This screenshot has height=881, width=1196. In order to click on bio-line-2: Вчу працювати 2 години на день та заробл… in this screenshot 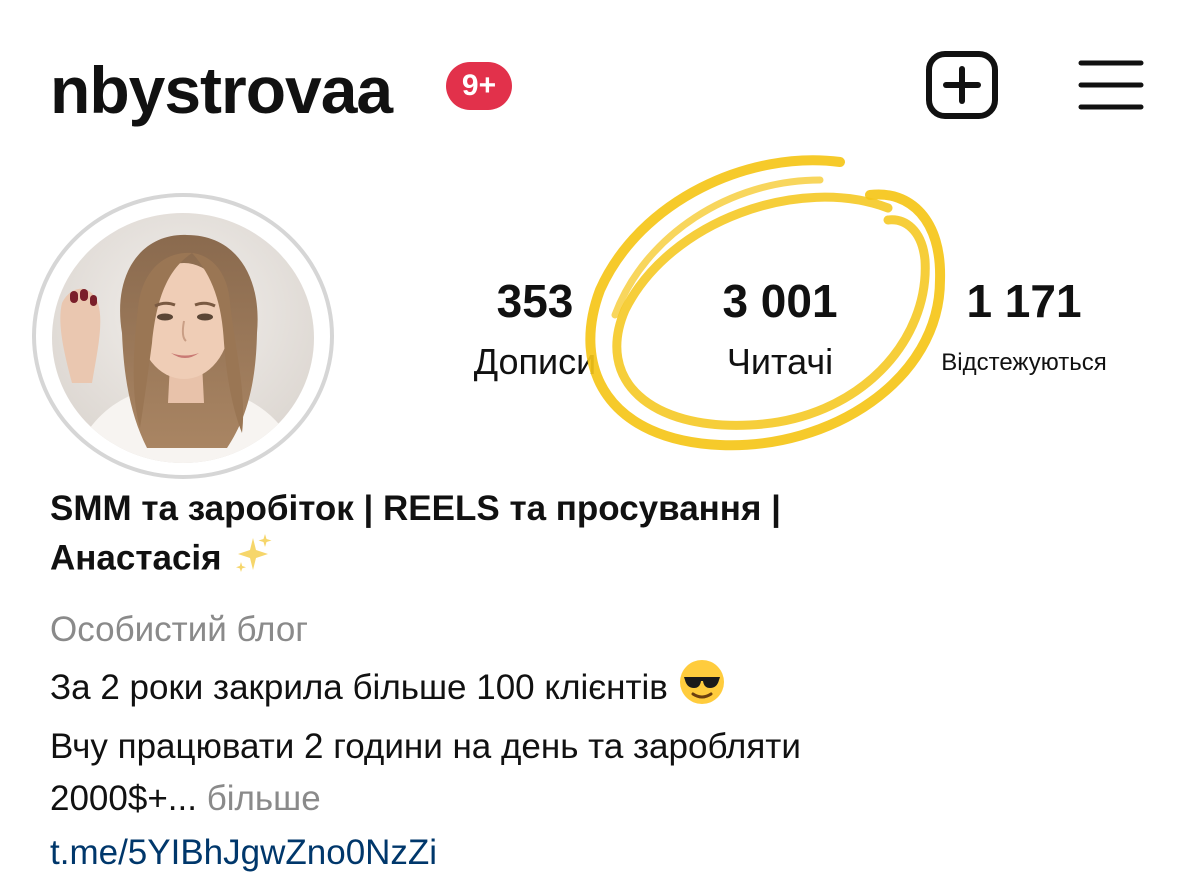, I will do `click(425, 746)`.